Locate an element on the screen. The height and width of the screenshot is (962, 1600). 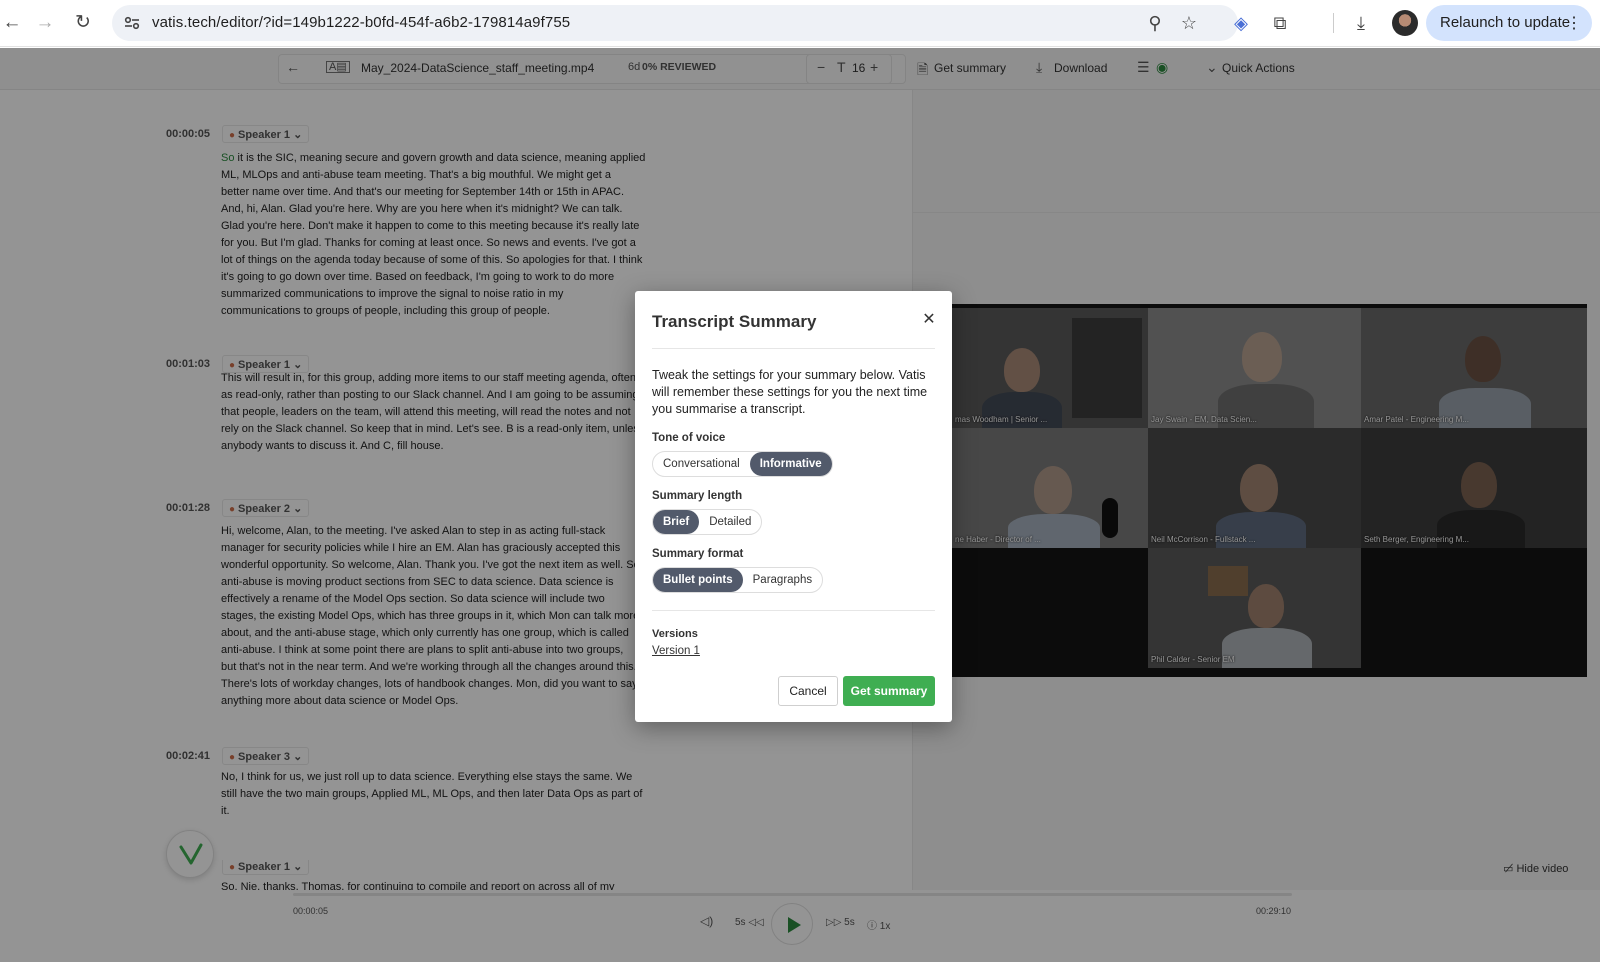
format-selector: Bullet points Paragraphs is located at coordinates (738, 580).